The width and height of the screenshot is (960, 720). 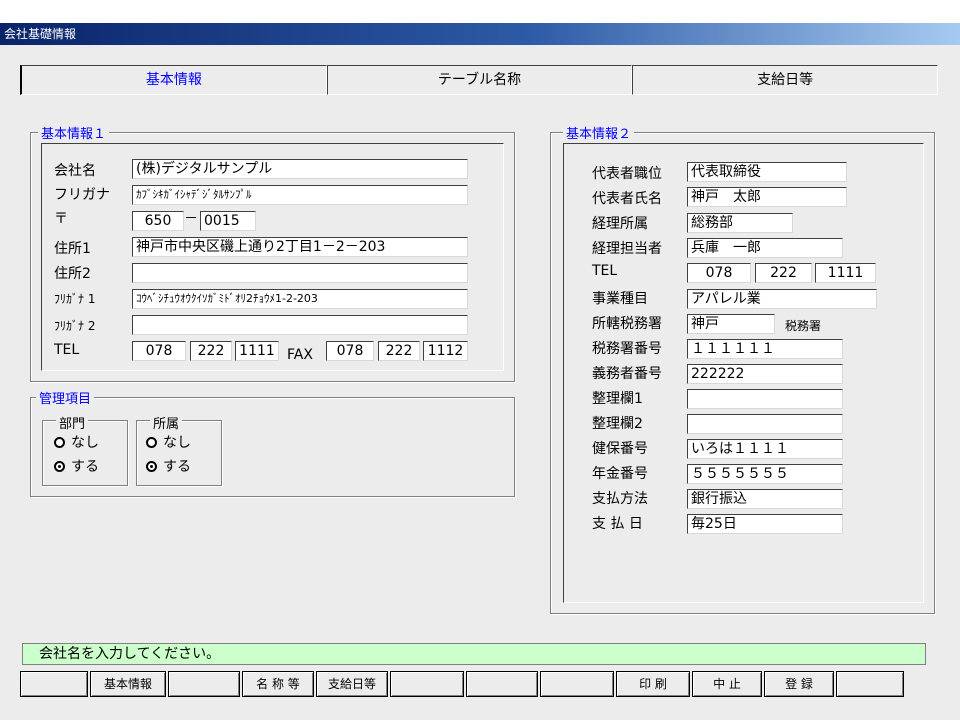 I want to click on rep-title-field: 代表取締役, so click(x=767, y=172).